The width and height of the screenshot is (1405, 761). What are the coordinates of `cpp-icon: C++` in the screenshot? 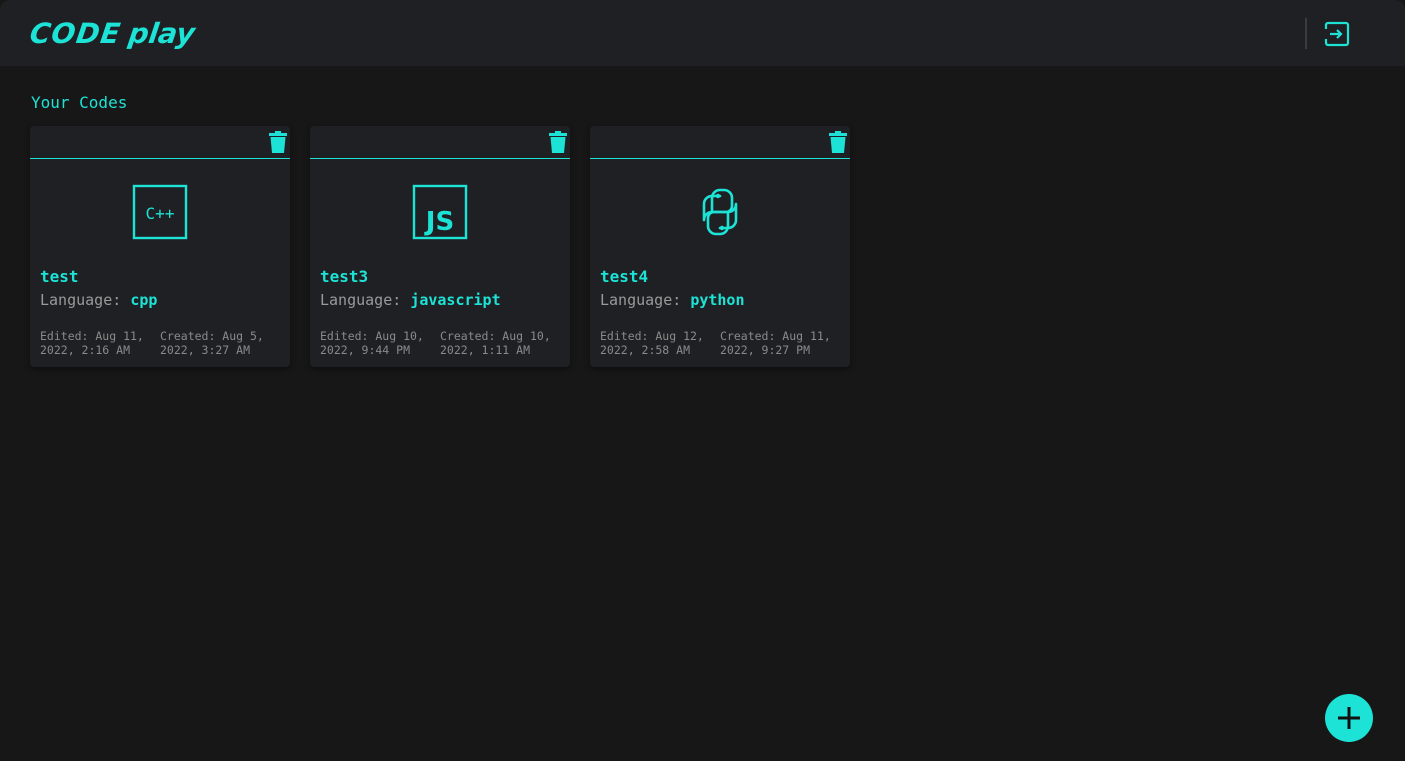 It's located at (160, 212).